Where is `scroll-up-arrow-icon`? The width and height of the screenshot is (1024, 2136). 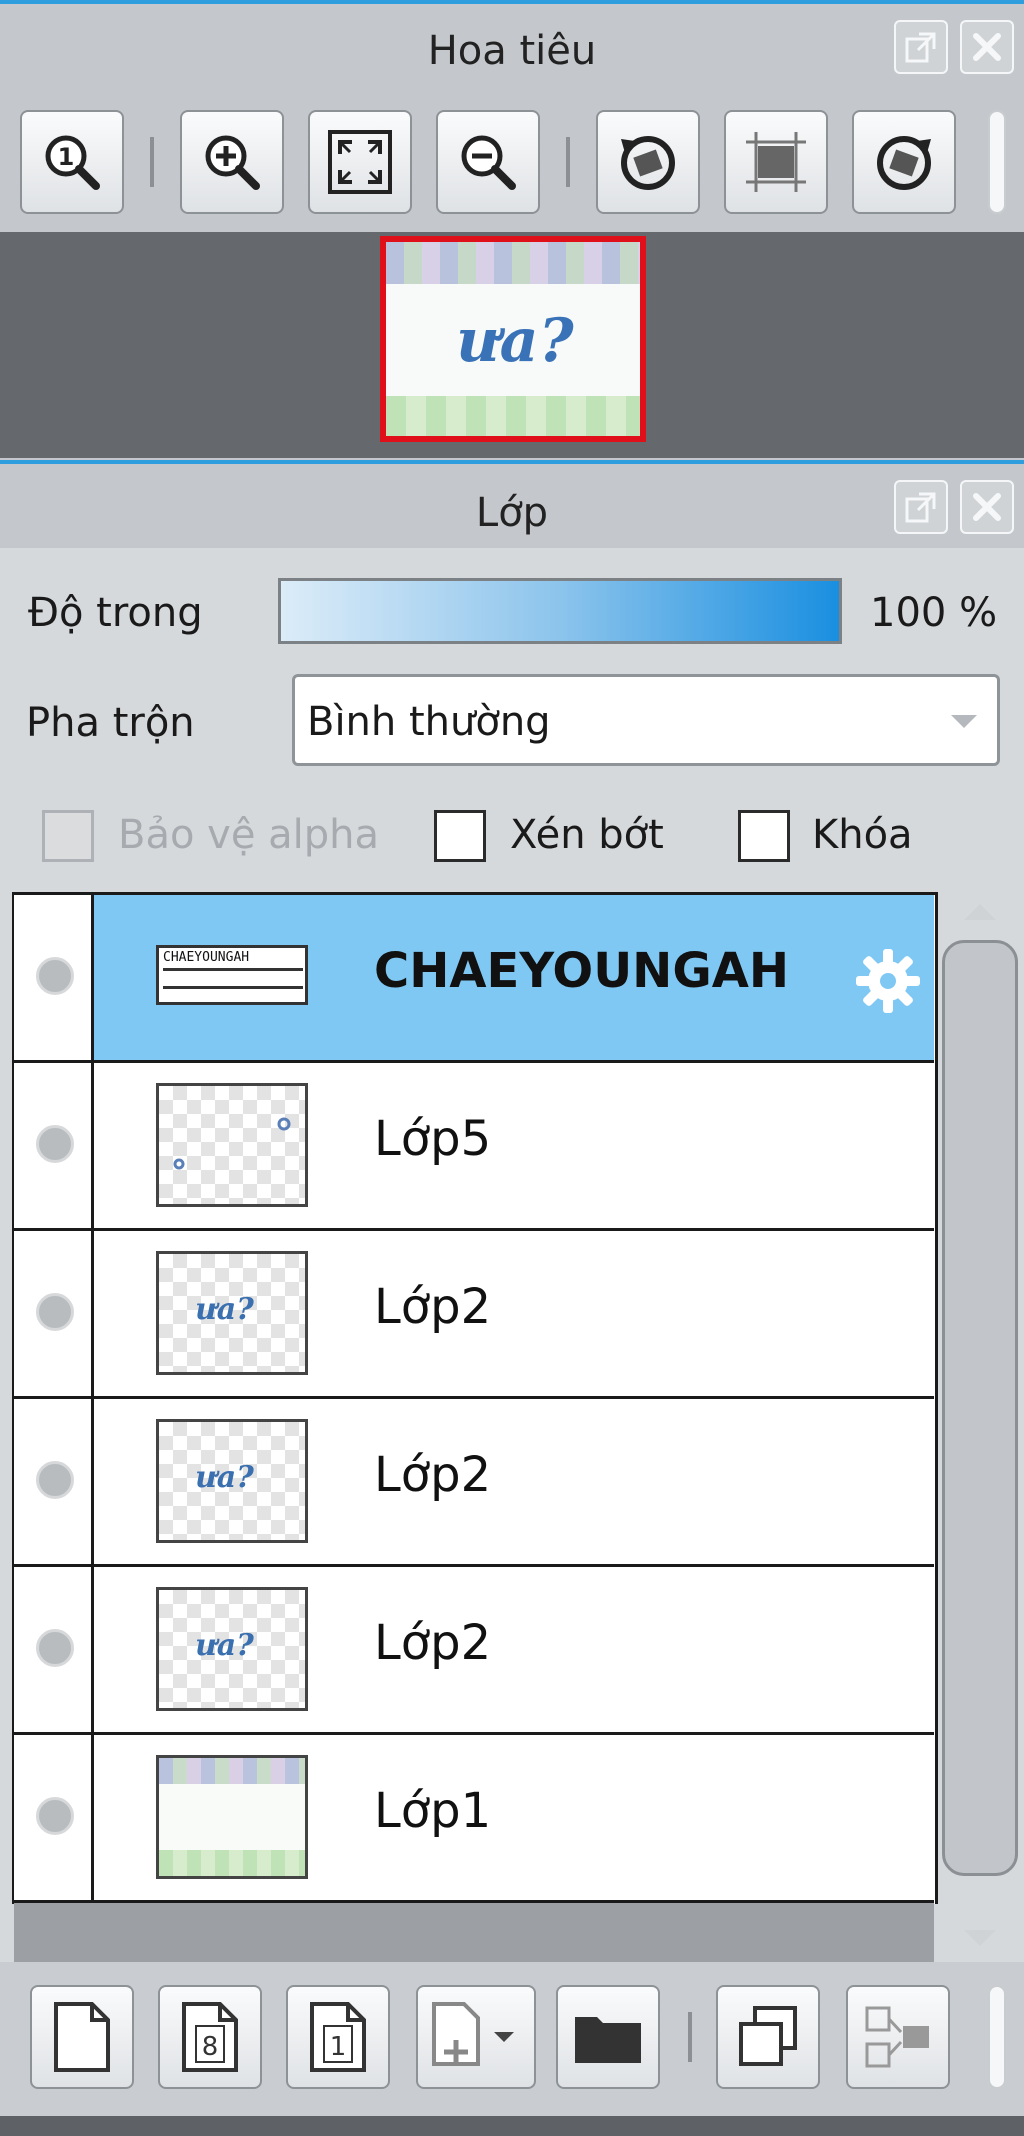 scroll-up-arrow-icon is located at coordinates (980, 911).